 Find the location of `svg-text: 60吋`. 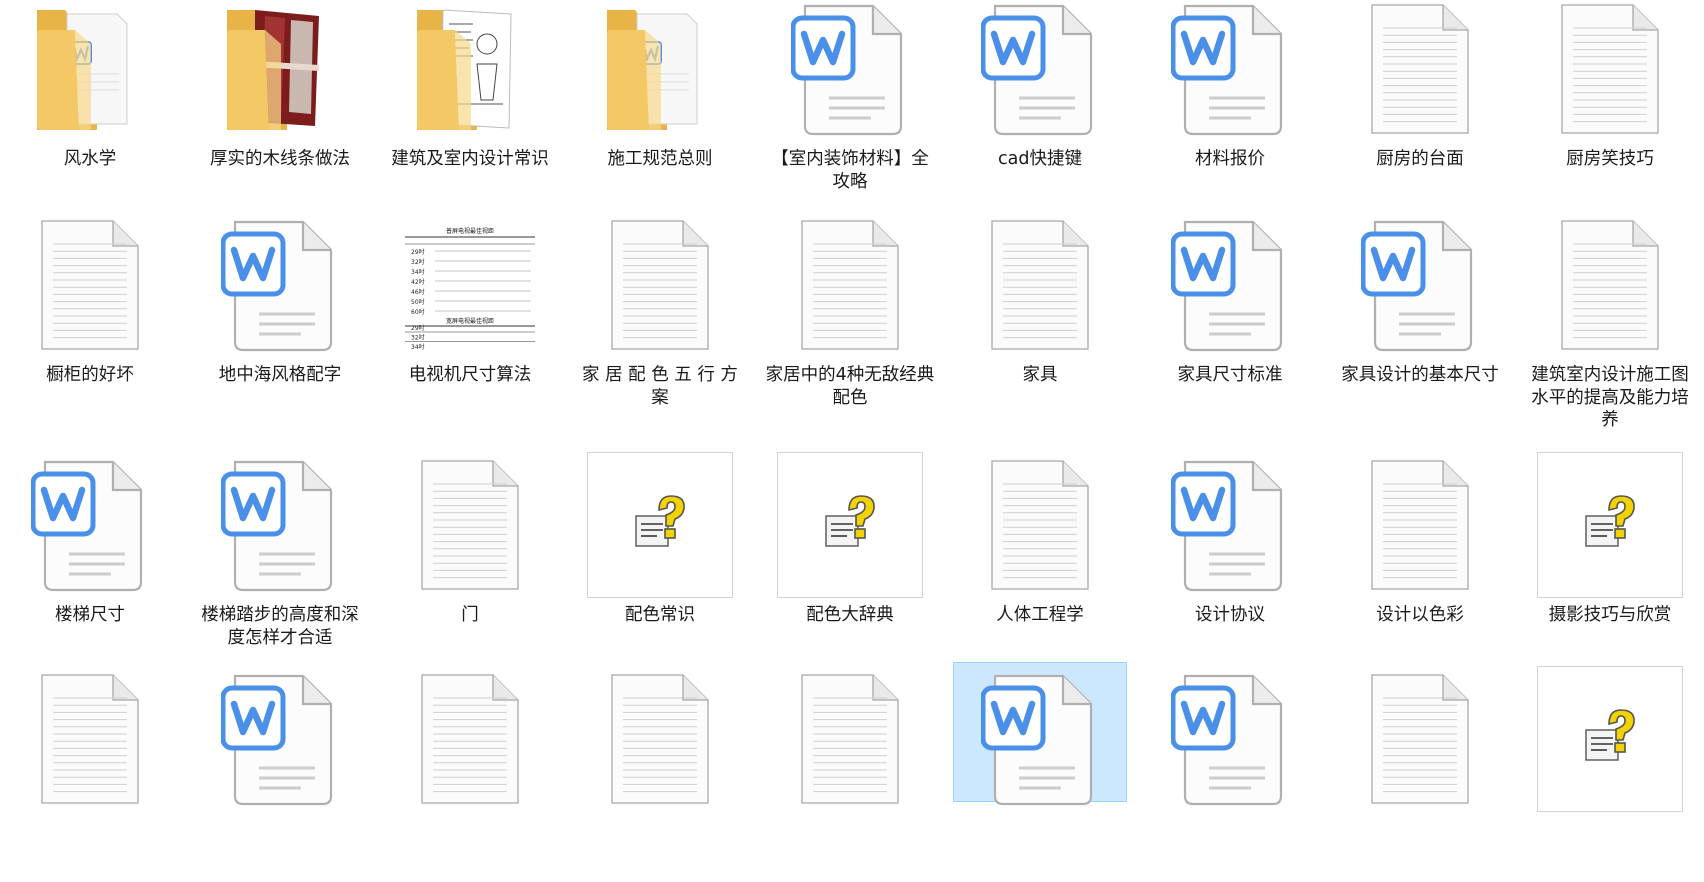

svg-text: 60吋 is located at coordinates (418, 312).